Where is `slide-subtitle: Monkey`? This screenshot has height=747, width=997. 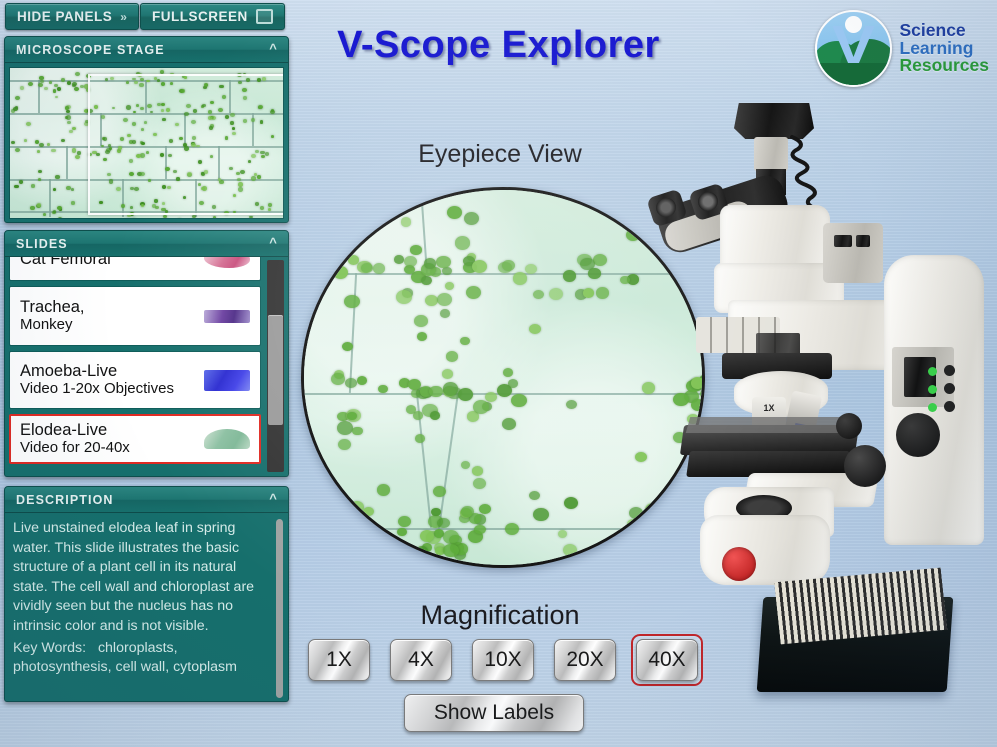
slide-subtitle: Monkey is located at coordinates (46, 324).